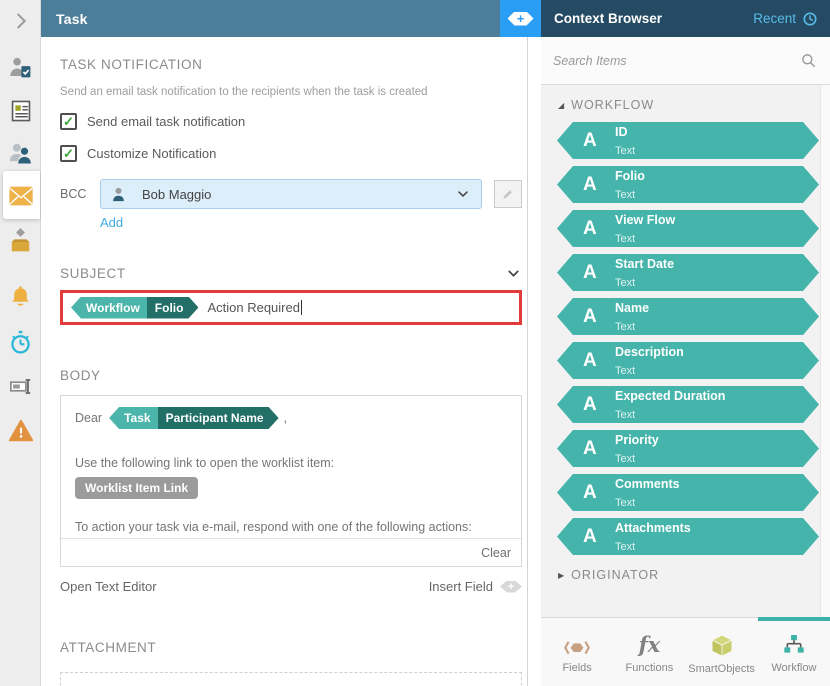 The height and width of the screenshot is (686, 830). Describe the element at coordinates (637, 439) in the screenshot. I see `item-name: Priority` at that location.